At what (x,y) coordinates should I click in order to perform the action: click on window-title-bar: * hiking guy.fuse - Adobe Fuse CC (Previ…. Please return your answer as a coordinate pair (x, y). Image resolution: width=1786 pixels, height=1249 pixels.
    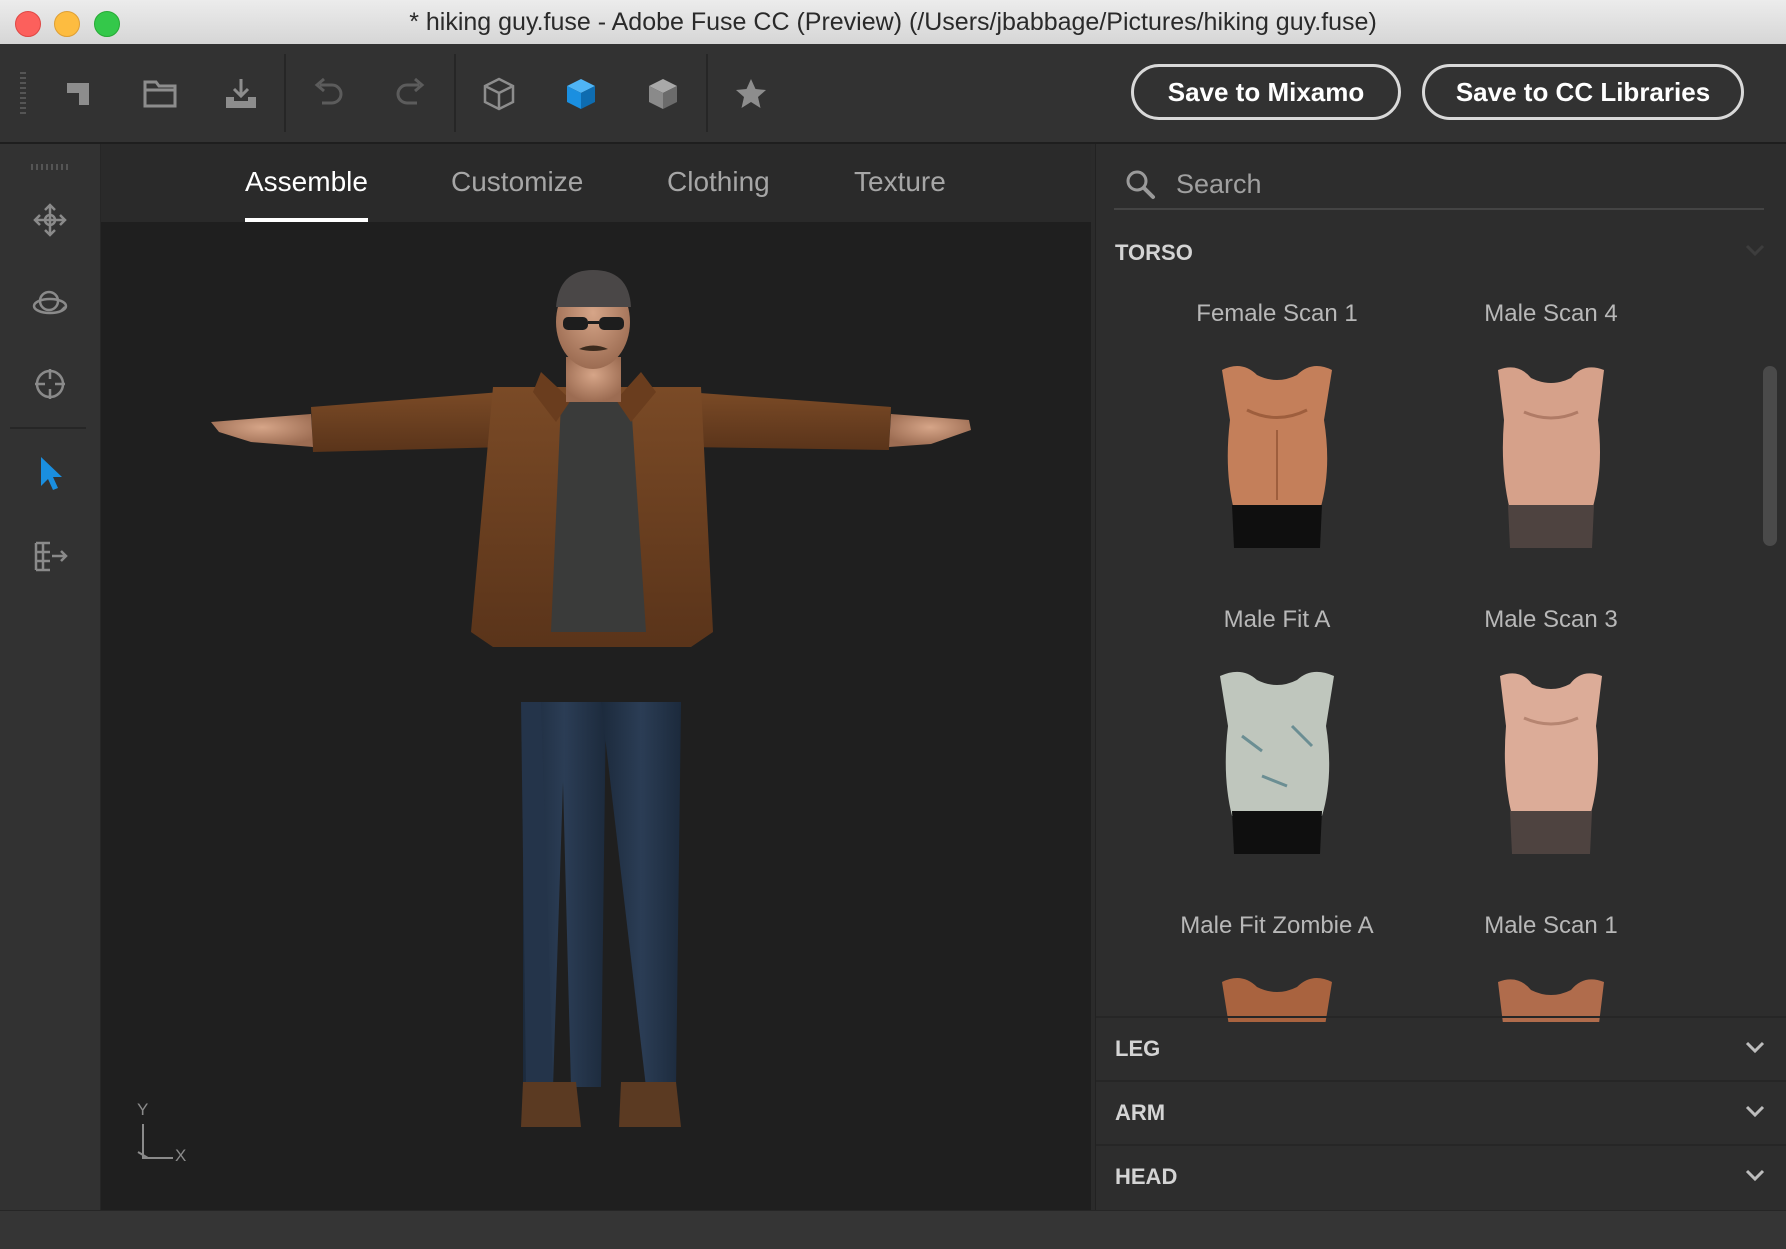
    Looking at the image, I should click on (893, 22).